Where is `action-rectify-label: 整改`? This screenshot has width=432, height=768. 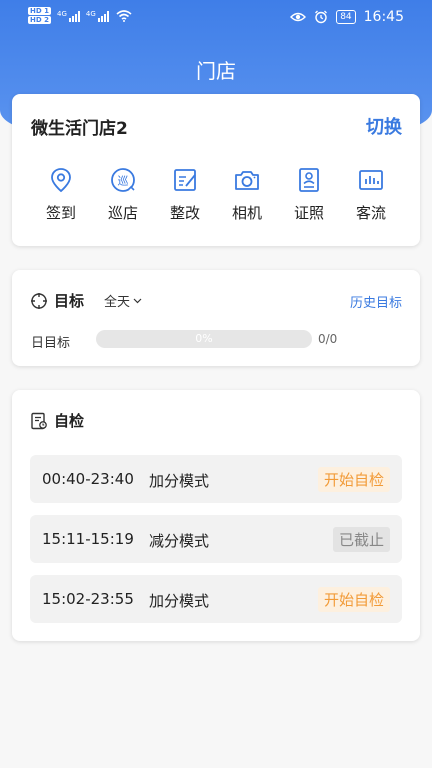
action-rectify-label: 整改 is located at coordinates (184, 213).